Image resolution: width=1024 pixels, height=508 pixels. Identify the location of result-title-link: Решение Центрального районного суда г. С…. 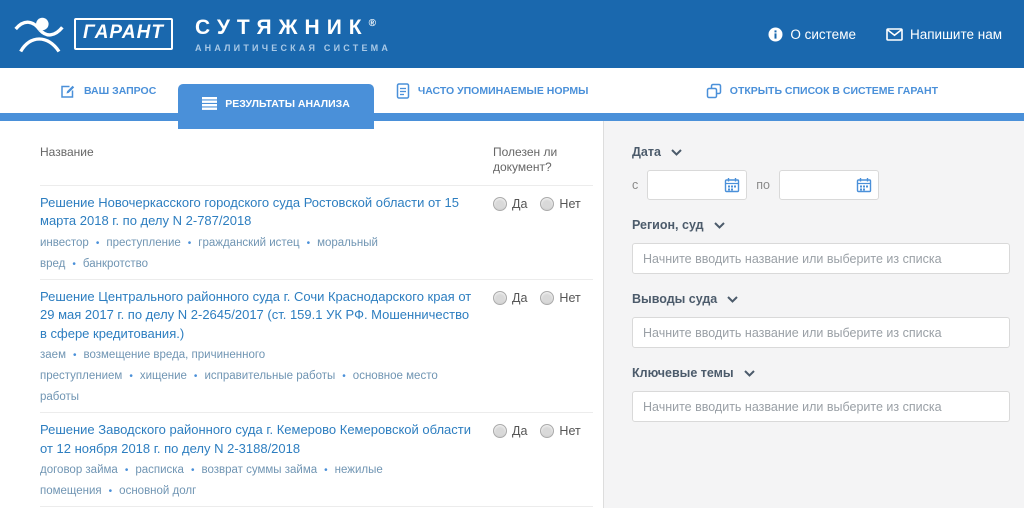
(259, 315).